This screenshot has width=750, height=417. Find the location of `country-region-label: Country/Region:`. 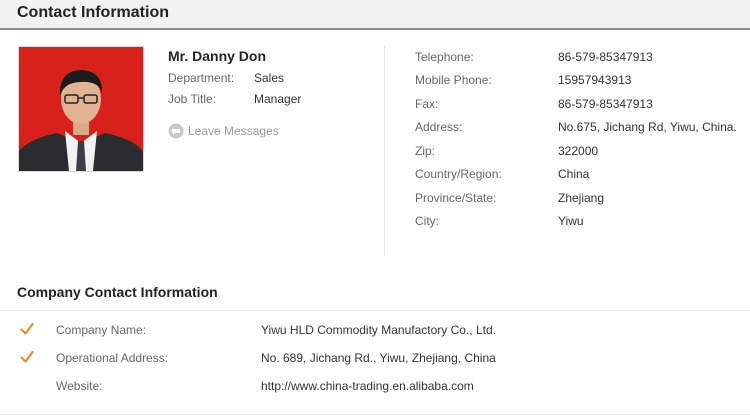

country-region-label: Country/Region: is located at coordinates (458, 174).